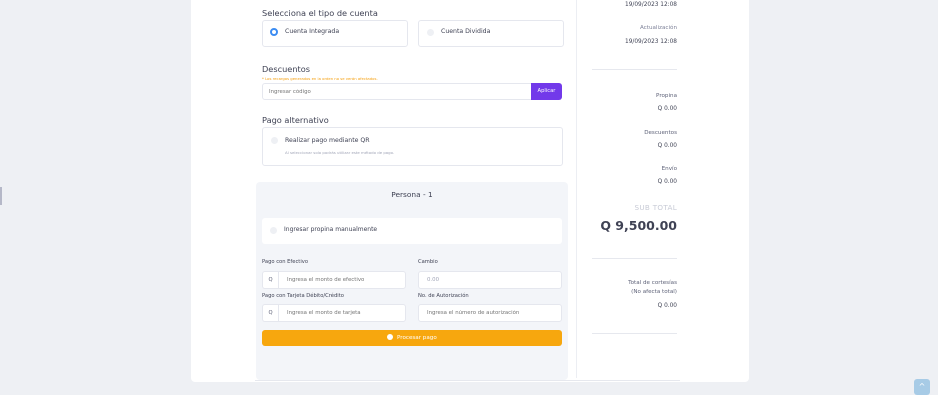 The height and width of the screenshot is (395, 938). I want to click on subtotal-value: Q 9,500.00, so click(638, 225).